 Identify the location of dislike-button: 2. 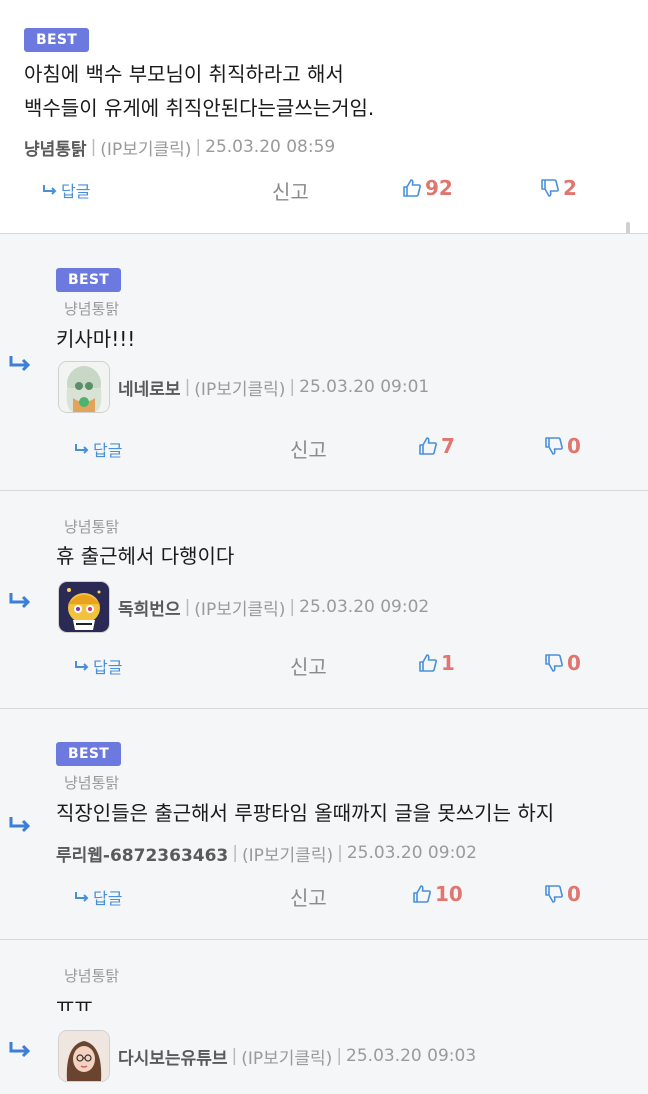
(558, 188).